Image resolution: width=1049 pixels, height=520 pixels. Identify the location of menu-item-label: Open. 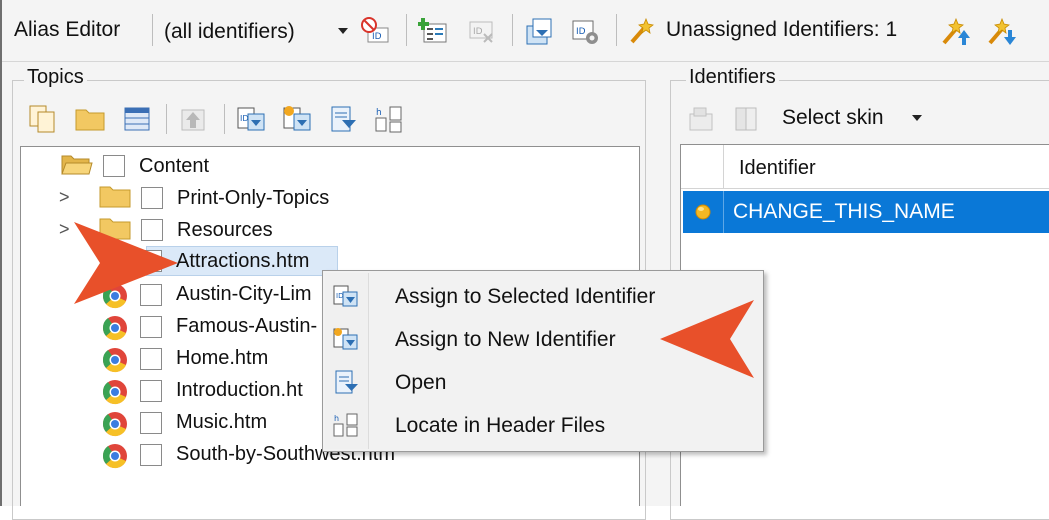
(421, 382).